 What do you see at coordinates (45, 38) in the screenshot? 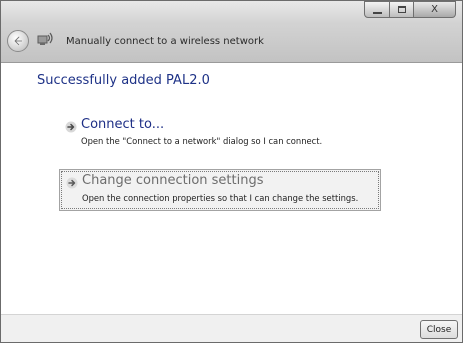
I see `wireless-network-icon` at bounding box center [45, 38].